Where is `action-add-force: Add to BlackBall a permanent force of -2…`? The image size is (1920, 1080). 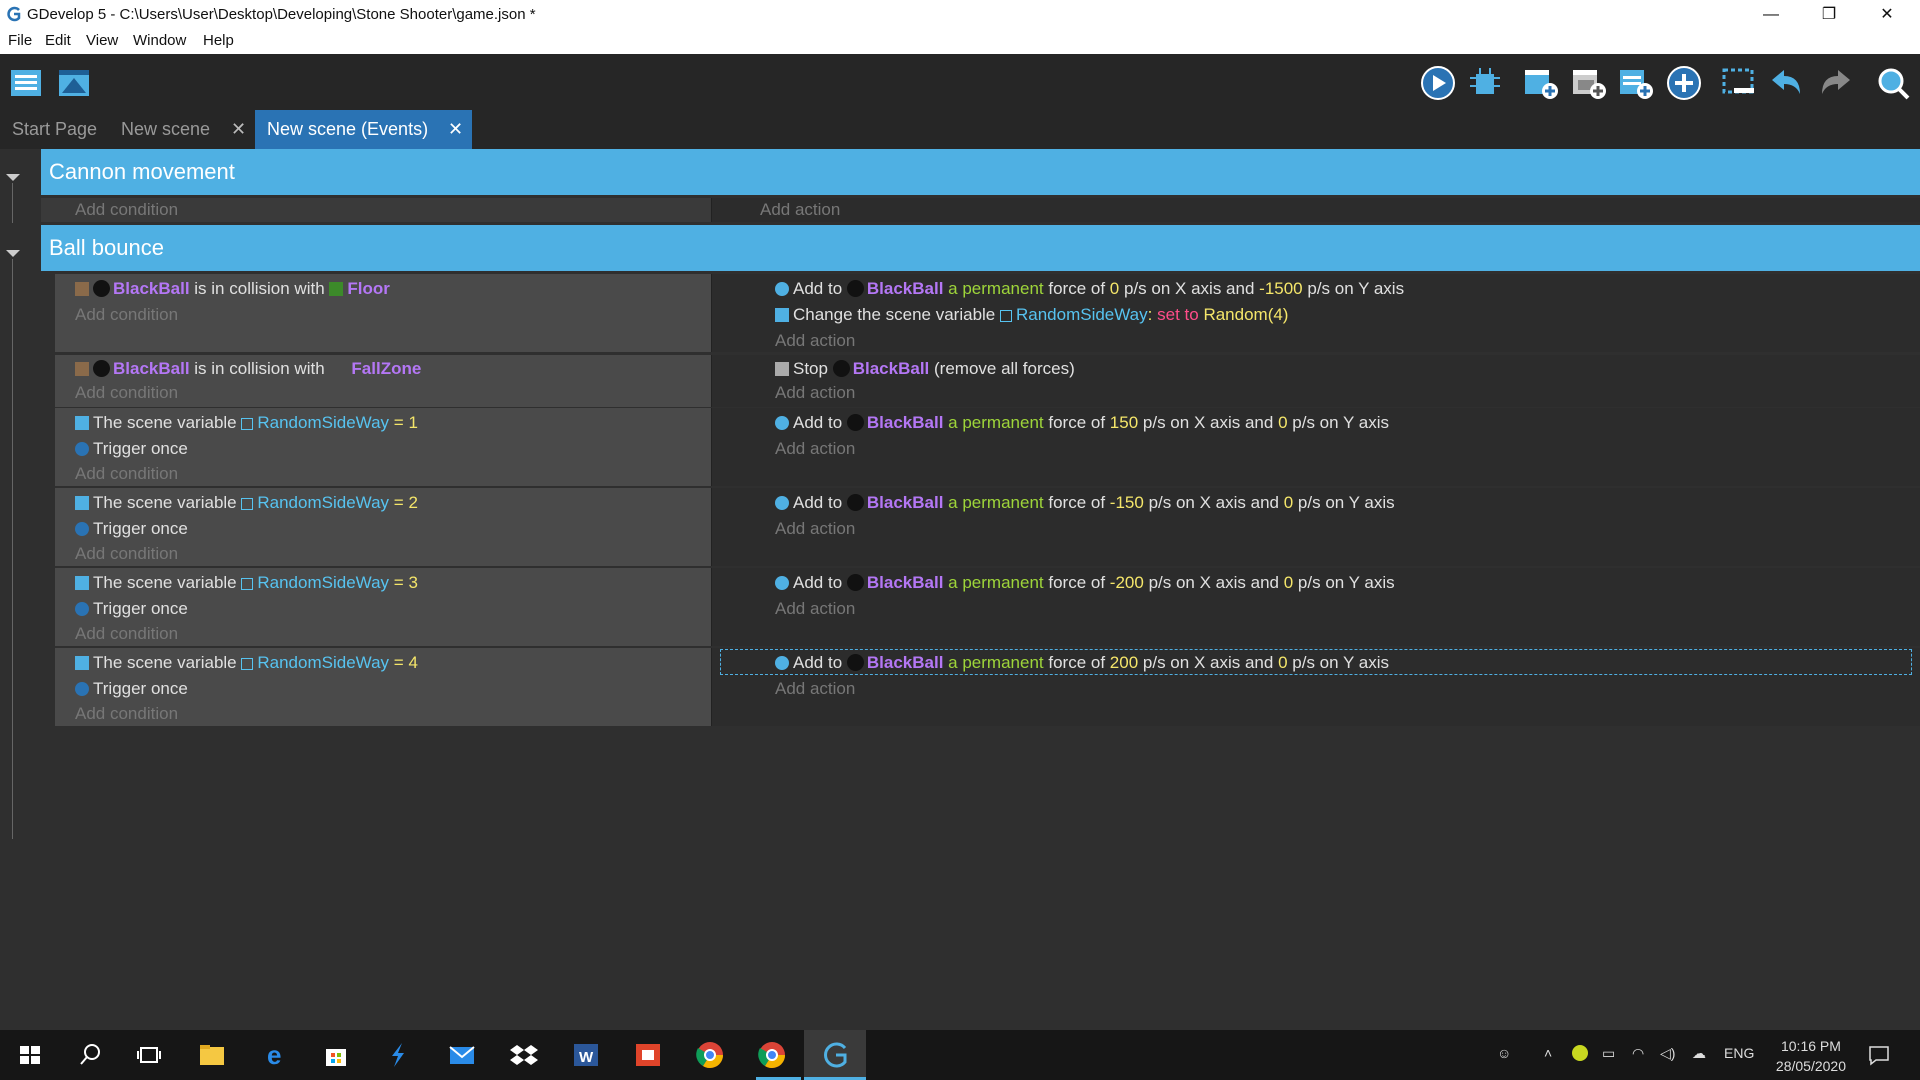 action-add-force: Add to BlackBall a permanent force of -2… is located at coordinates (1085, 583).